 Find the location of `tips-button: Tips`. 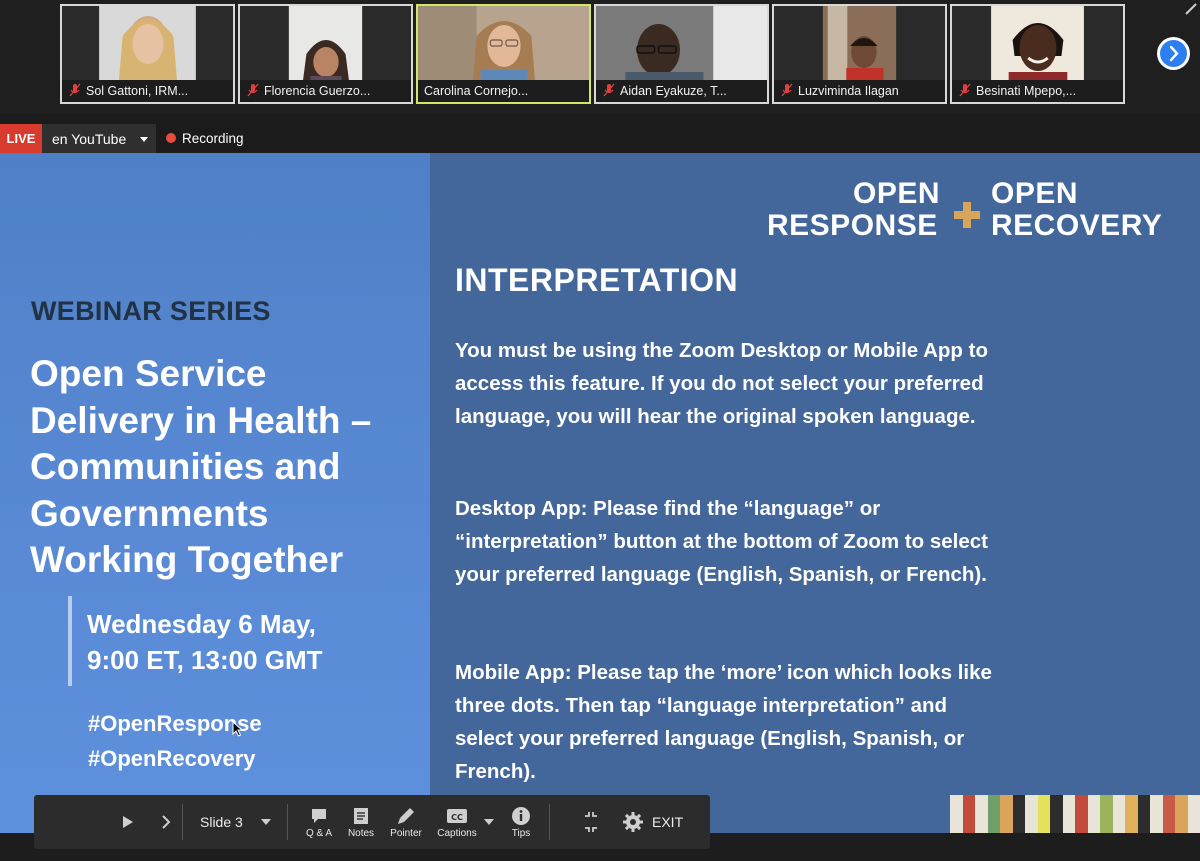

tips-button: Tips is located at coordinates (521, 822).